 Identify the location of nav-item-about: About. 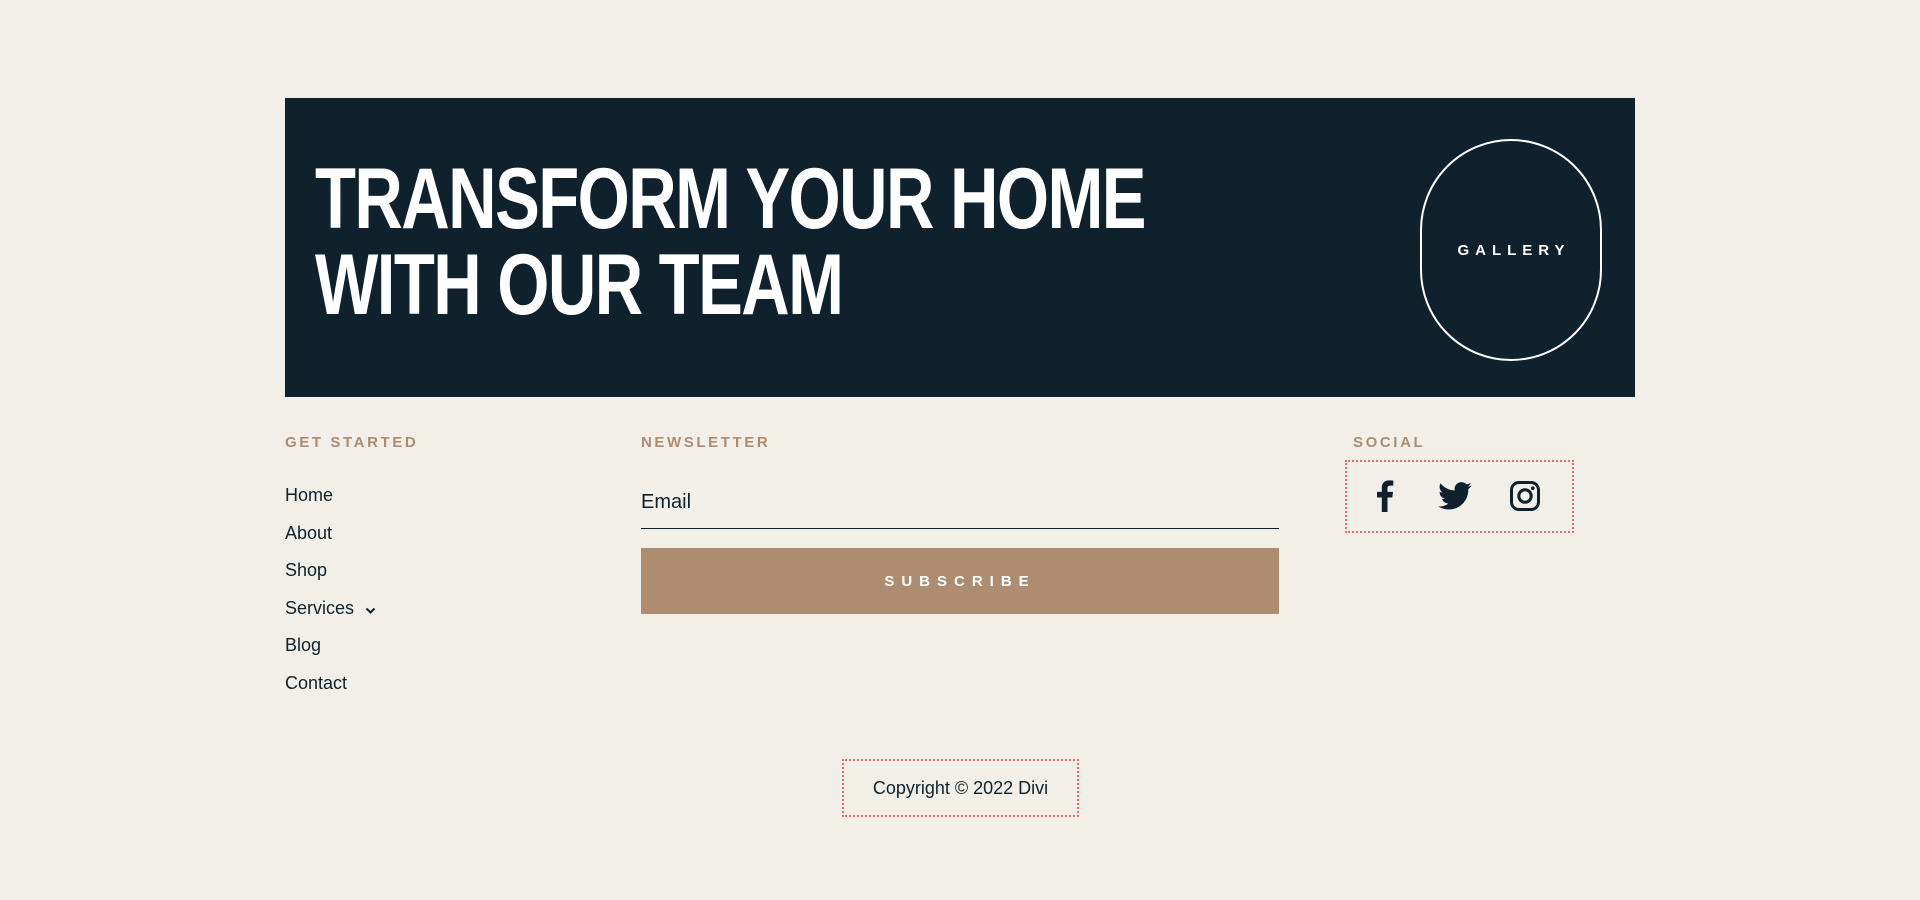
(330, 535).